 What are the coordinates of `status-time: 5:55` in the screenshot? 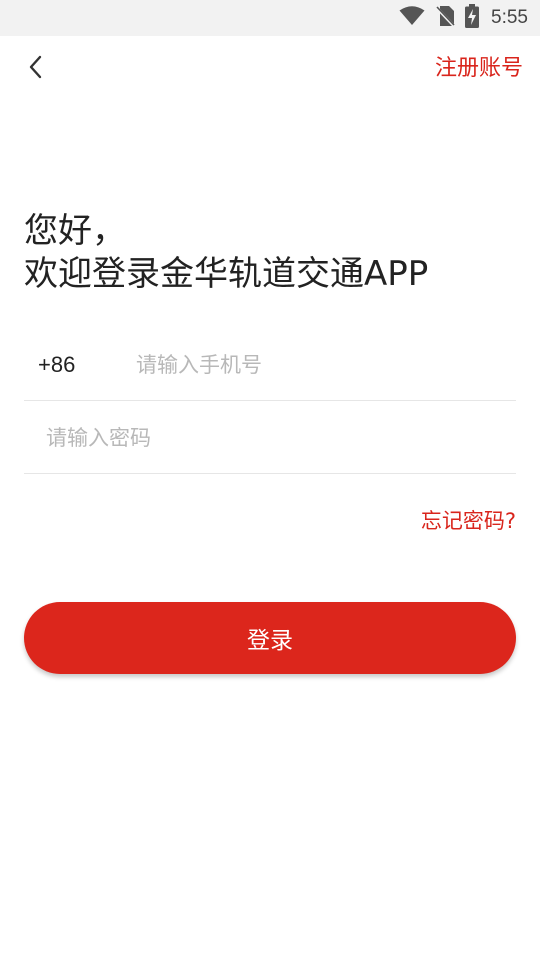 It's located at (509, 17).